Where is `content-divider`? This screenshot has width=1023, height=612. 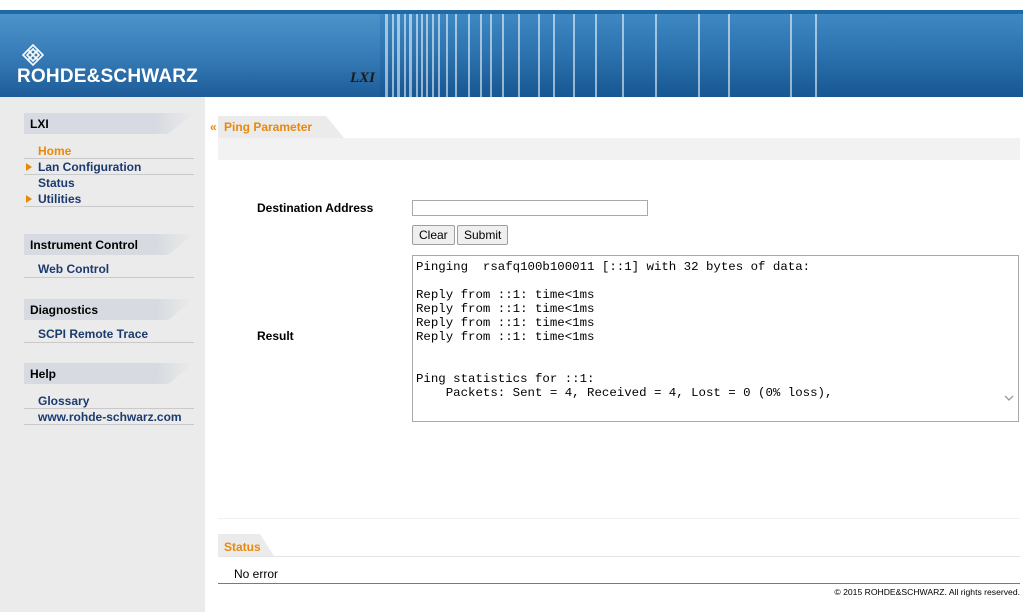 content-divider is located at coordinates (619, 518).